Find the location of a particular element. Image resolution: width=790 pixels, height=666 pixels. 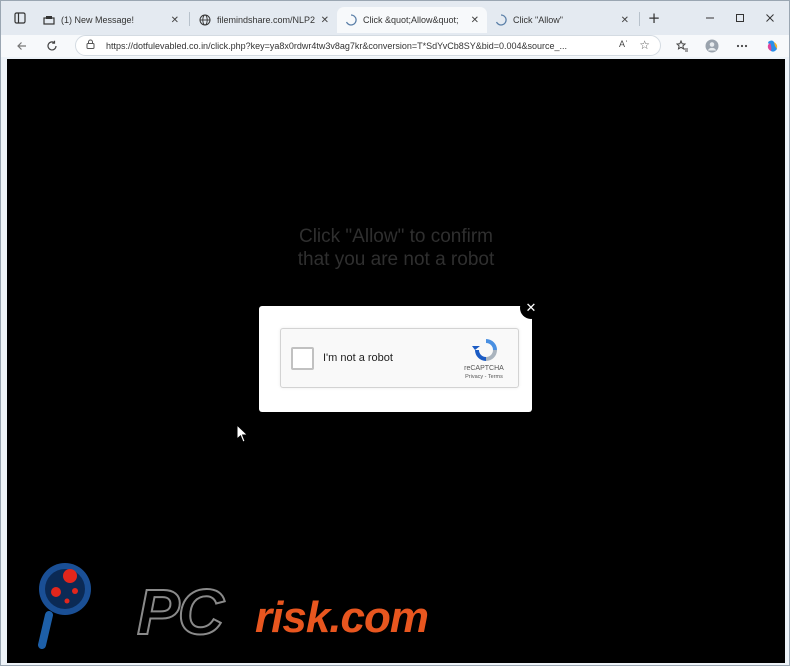

pcrisk-watermark: PC risk.com is located at coordinates (257, 607).